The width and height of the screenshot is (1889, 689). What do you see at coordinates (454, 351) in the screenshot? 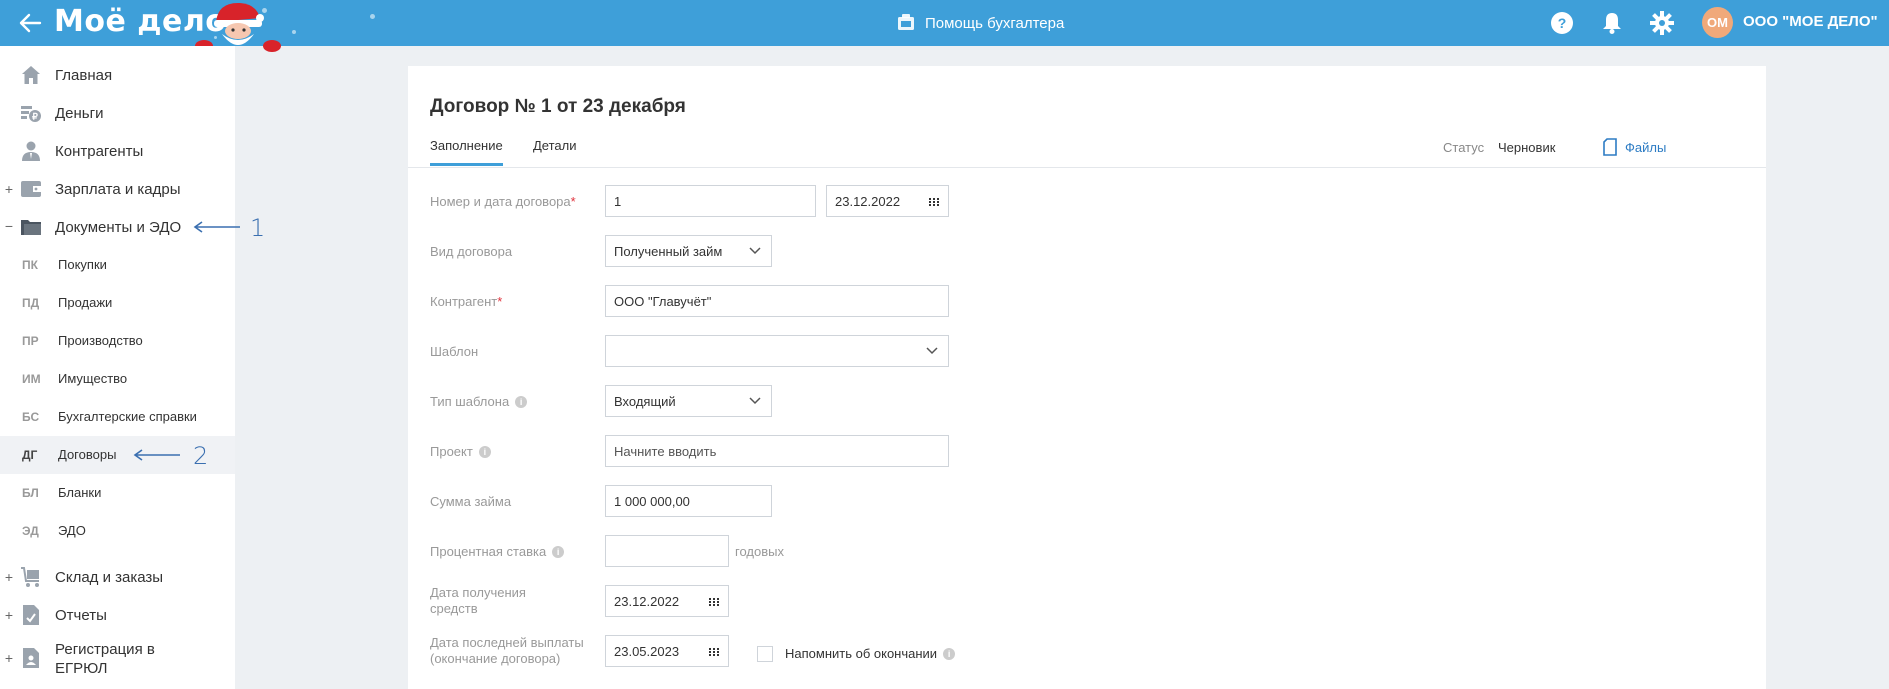
I see `template-label: Шаблон` at bounding box center [454, 351].